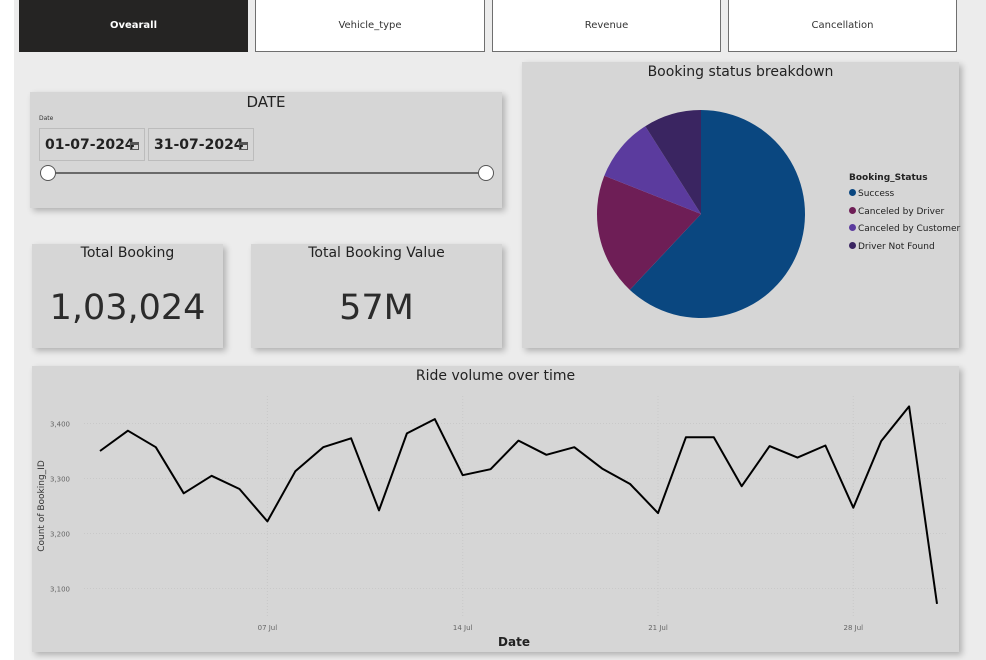 The image size is (986, 660). What do you see at coordinates (127, 253) in the screenshot?
I see `total-booking-label: Total Booking` at bounding box center [127, 253].